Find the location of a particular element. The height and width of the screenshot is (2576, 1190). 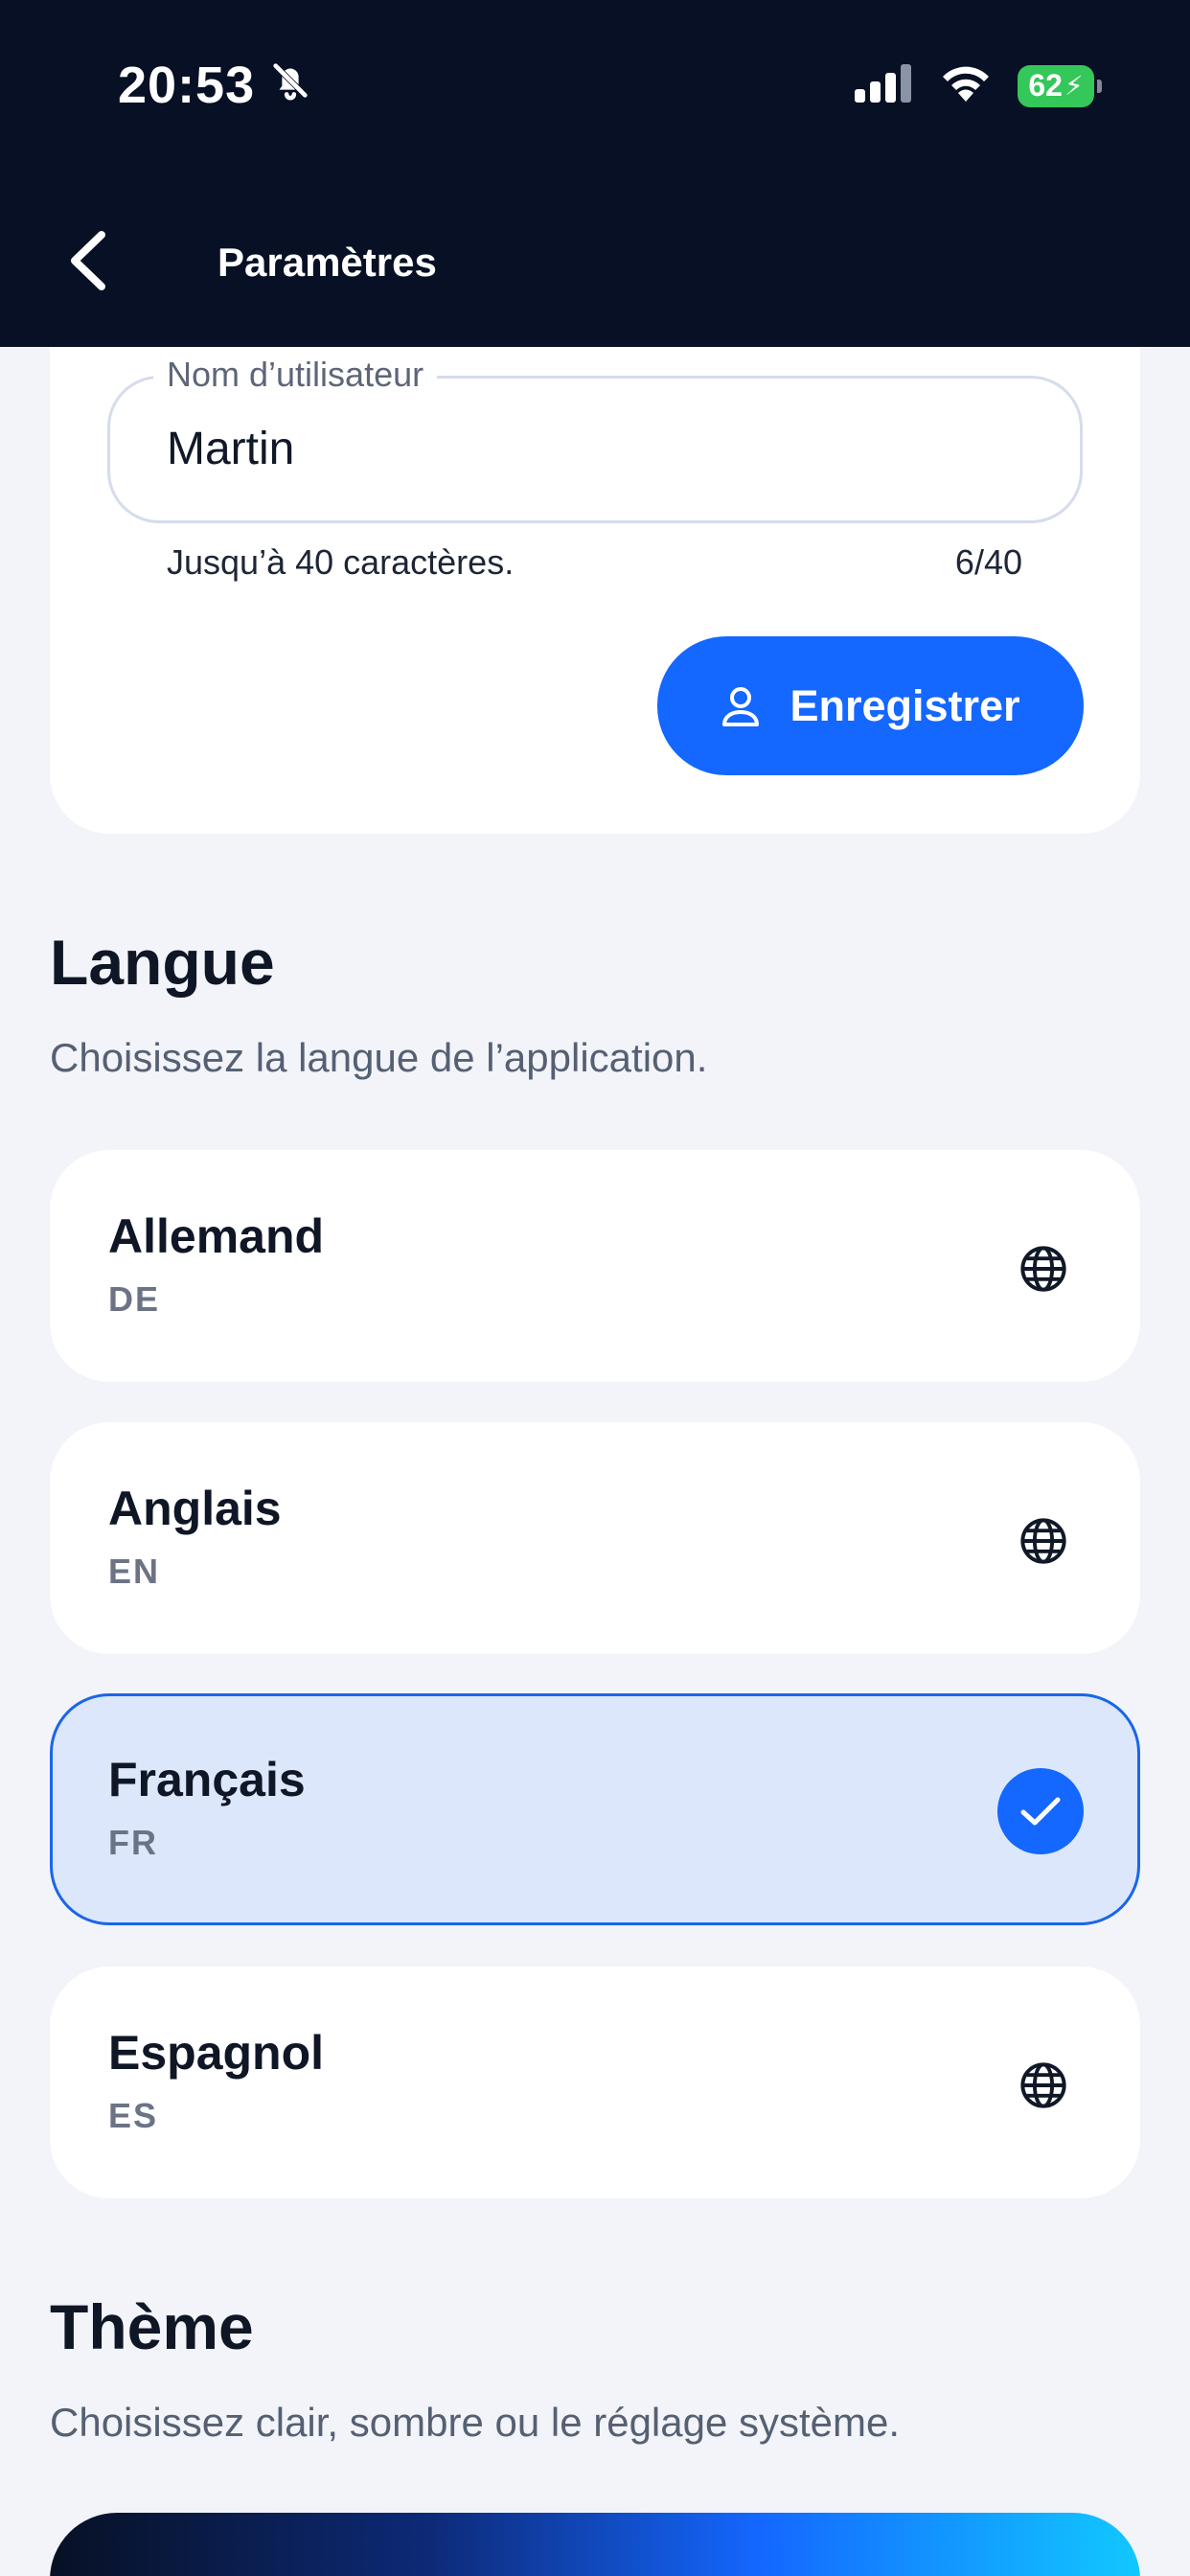

battery-indicator: 62 ⚡ is located at coordinates (1060, 85).